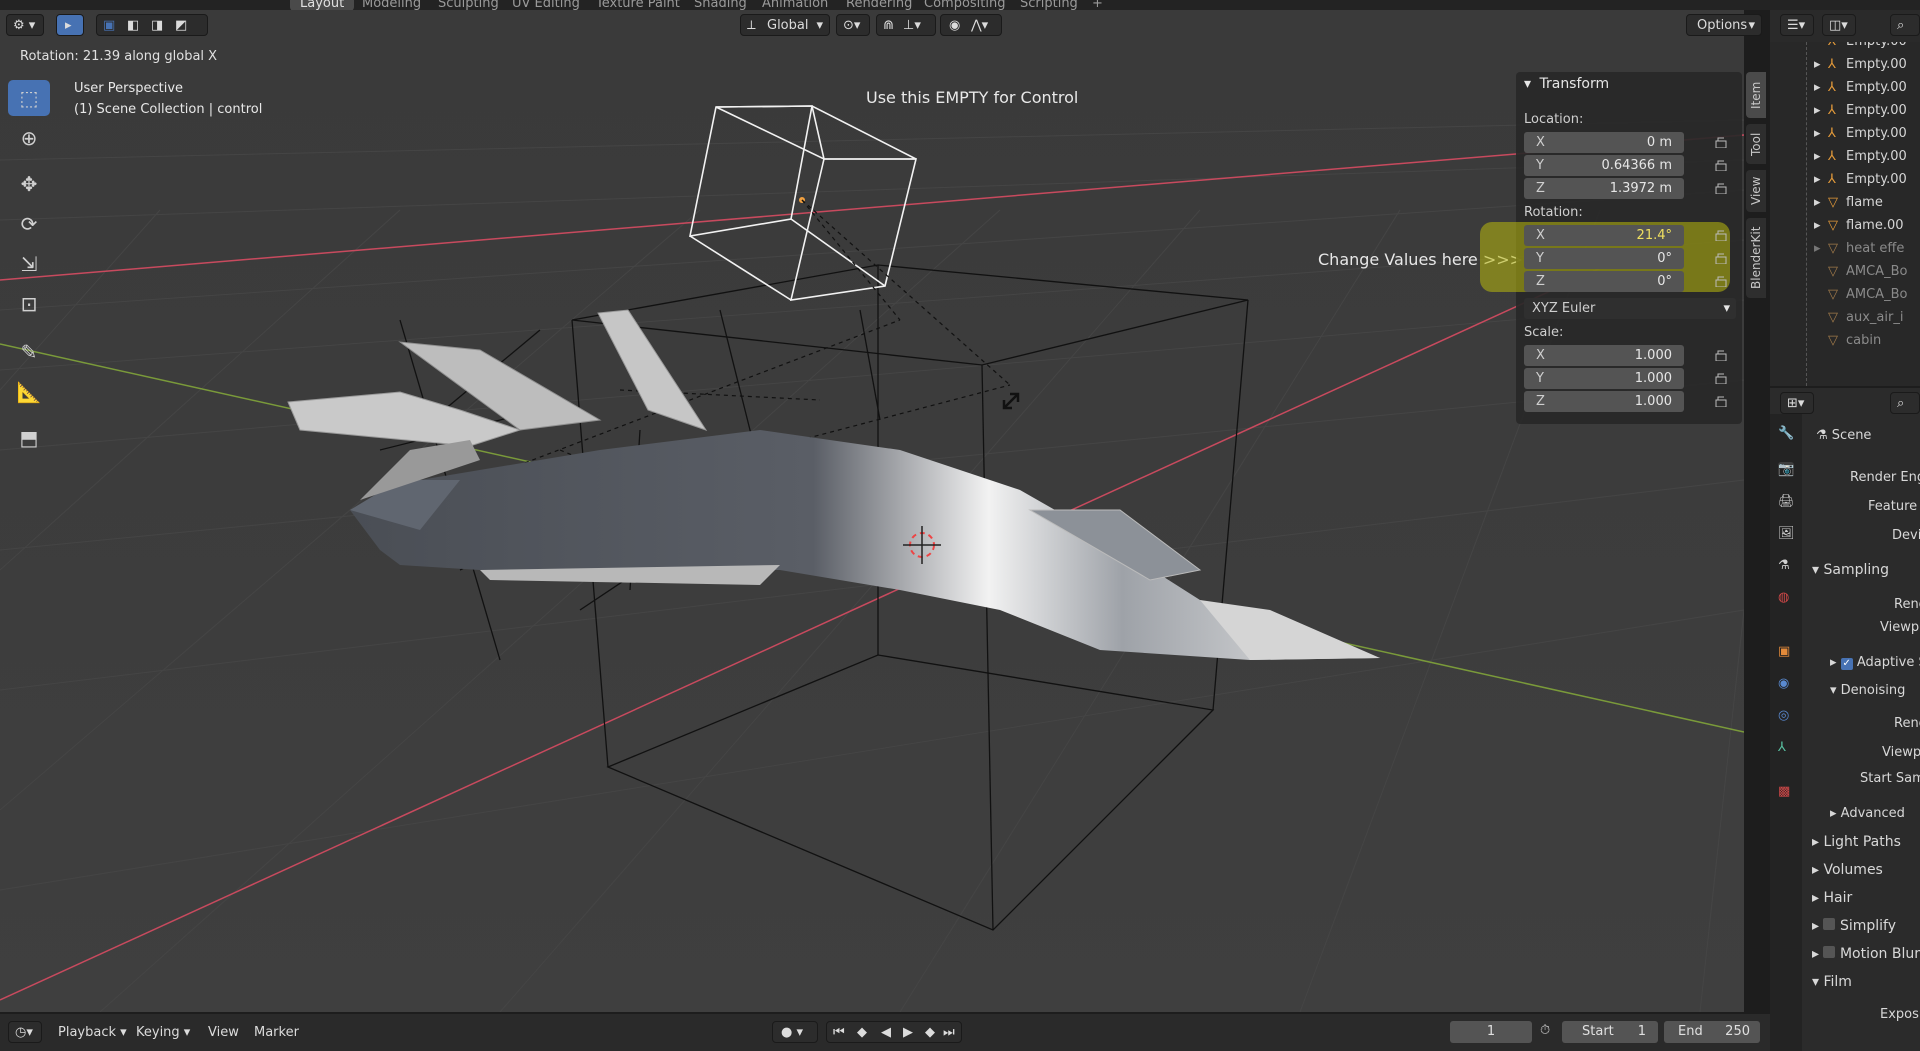  Describe the element at coordinates (391, 5) in the screenshot. I see `tab-modeling: Modeling` at that location.